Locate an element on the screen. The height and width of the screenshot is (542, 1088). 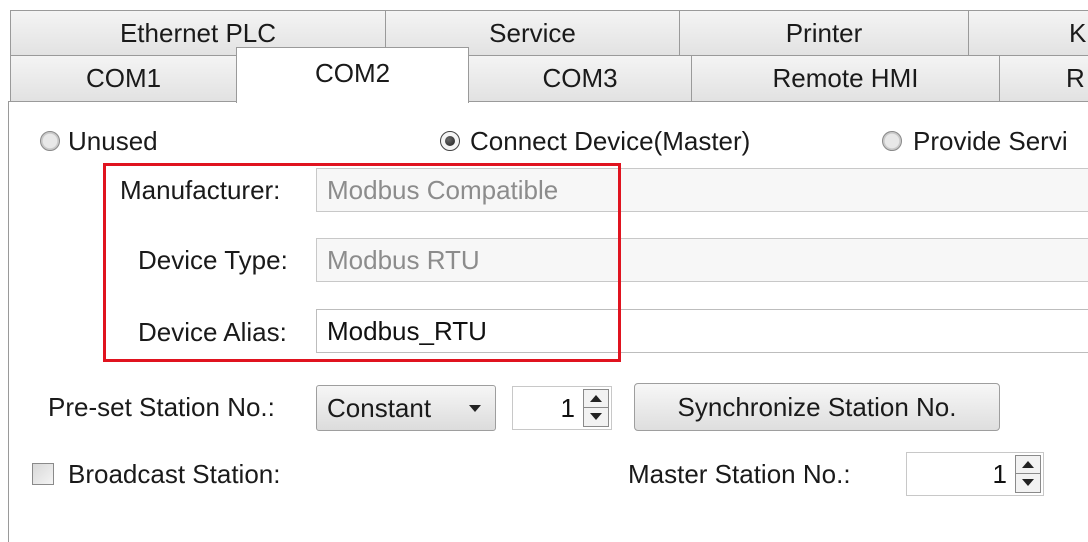
device-type-field: Modbus RTU is located at coordinates (702, 260).